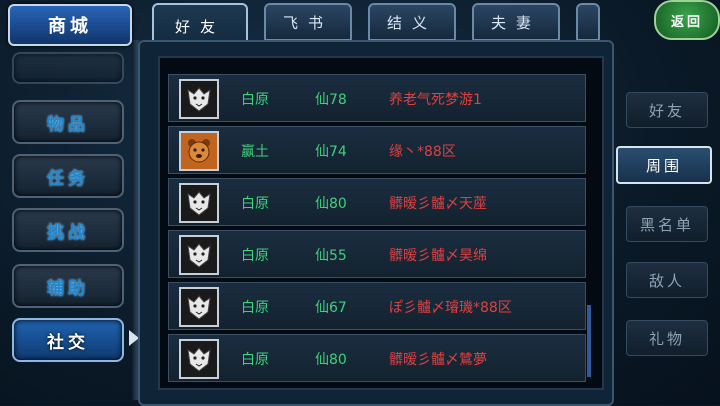  Describe the element at coordinates (589, 341) in the screenshot. I see `list-scrollbar` at that location.